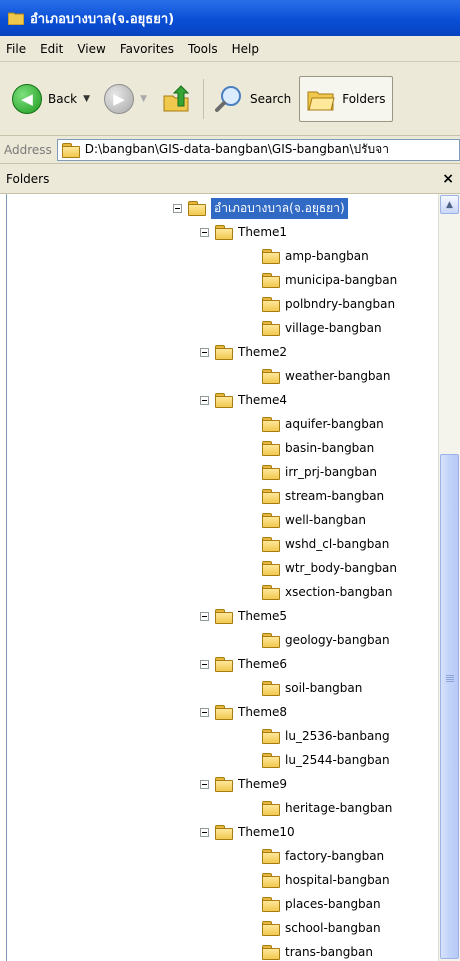  What do you see at coordinates (326, 640) in the screenshot?
I see `tree-item-folder: geology-bangban` at bounding box center [326, 640].